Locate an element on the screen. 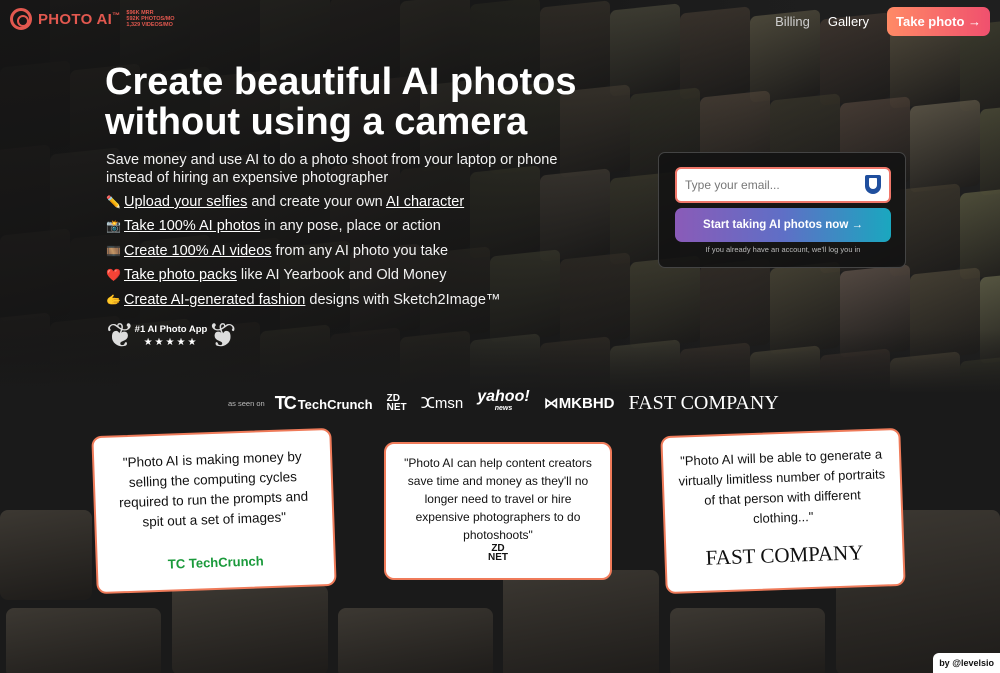 This screenshot has height=673, width=1000. ai-fashion-link: Create AI-generated fashion is located at coordinates (214, 300).